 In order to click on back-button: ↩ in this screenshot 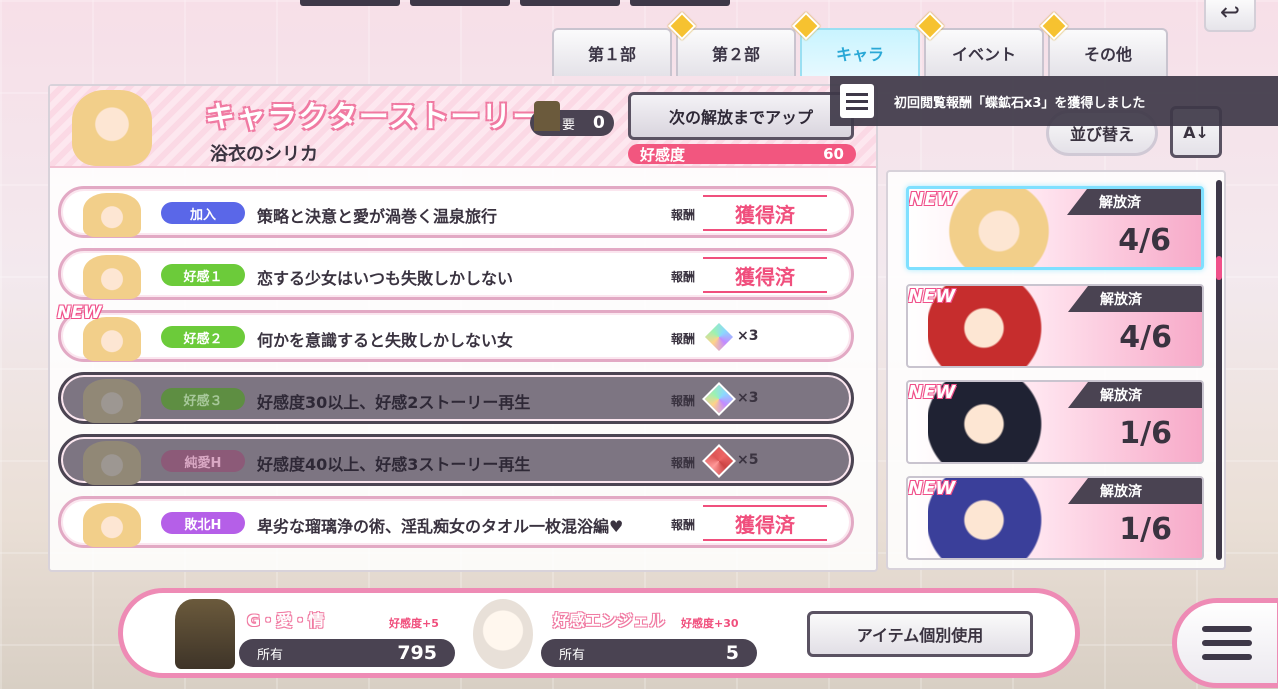, I will do `click(1230, 16)`.